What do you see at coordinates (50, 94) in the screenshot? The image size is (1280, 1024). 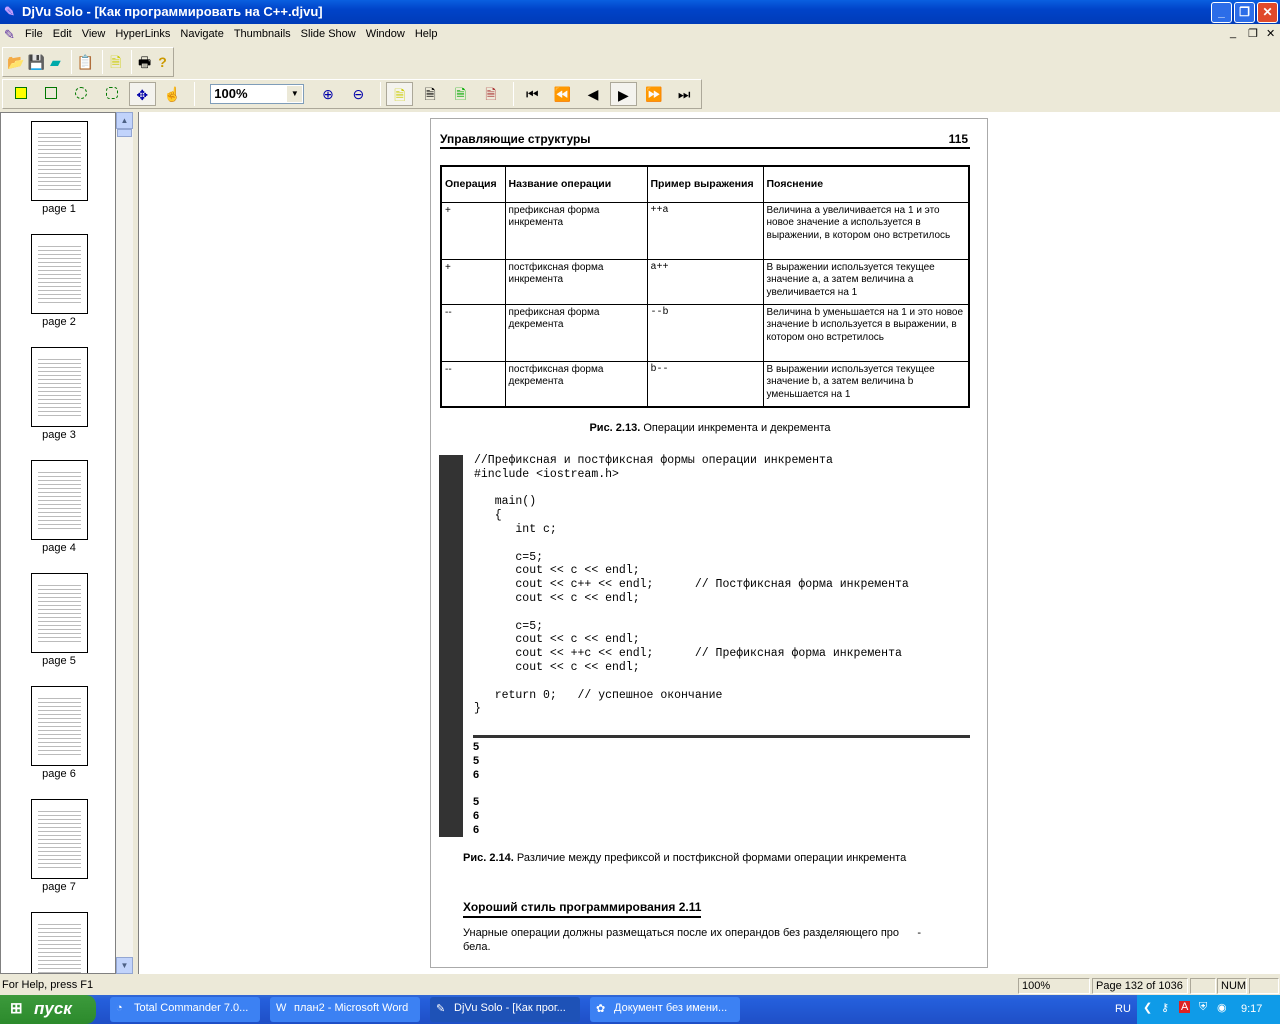 I see `select-rect-icon` at bounding box center [50, 94].